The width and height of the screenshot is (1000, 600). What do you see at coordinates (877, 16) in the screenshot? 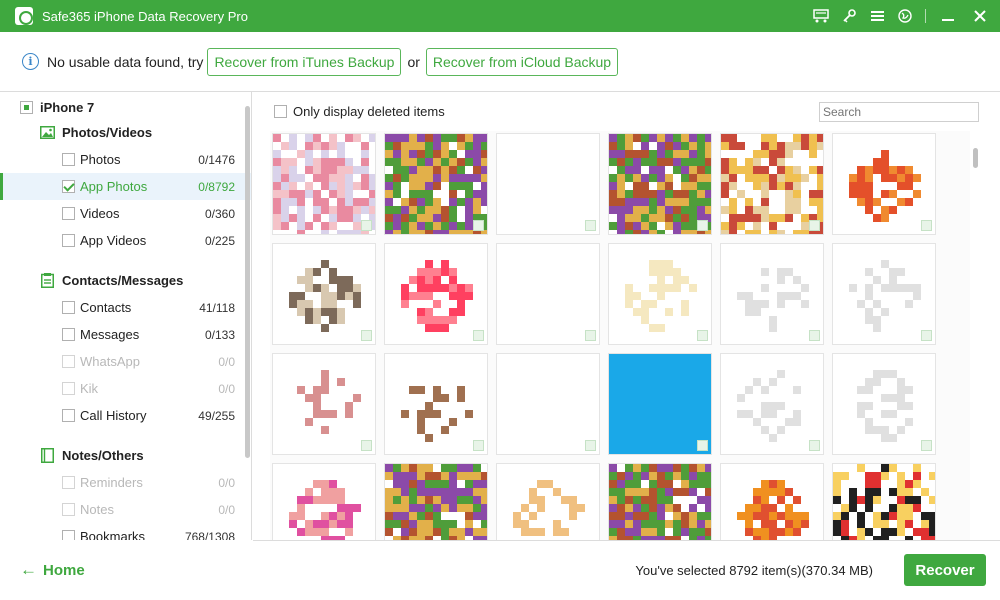
I see `menu-icon` at bounding box center [877, 16].